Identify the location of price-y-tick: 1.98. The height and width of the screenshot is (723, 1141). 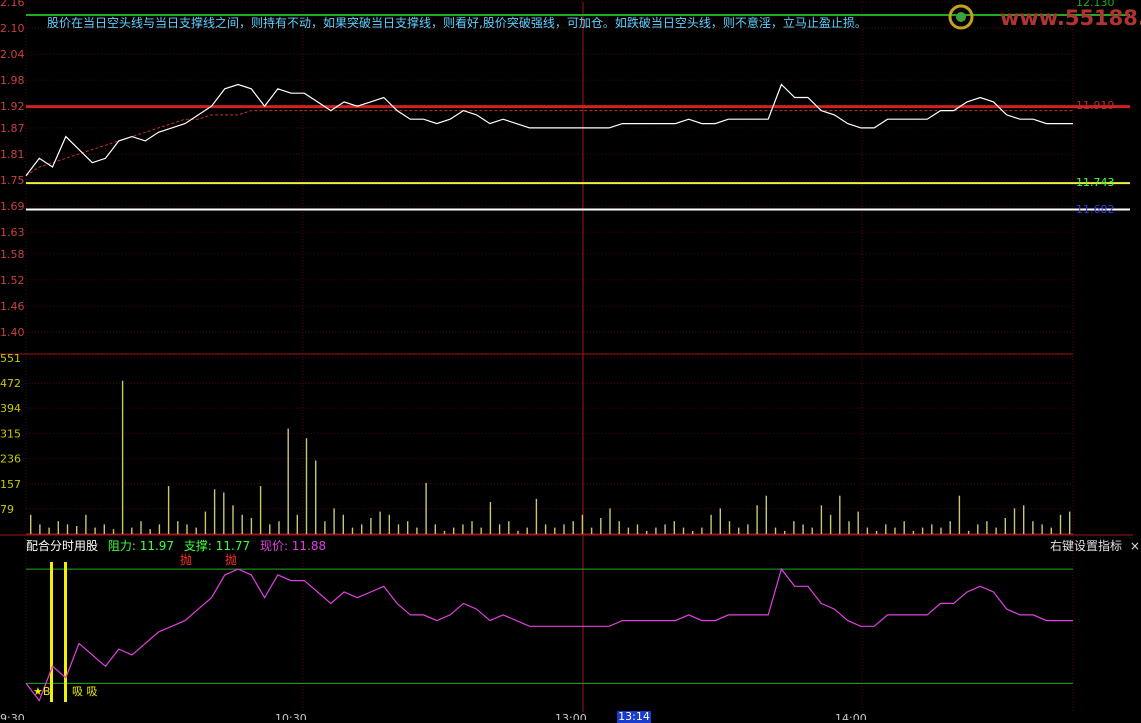
(12, 80).